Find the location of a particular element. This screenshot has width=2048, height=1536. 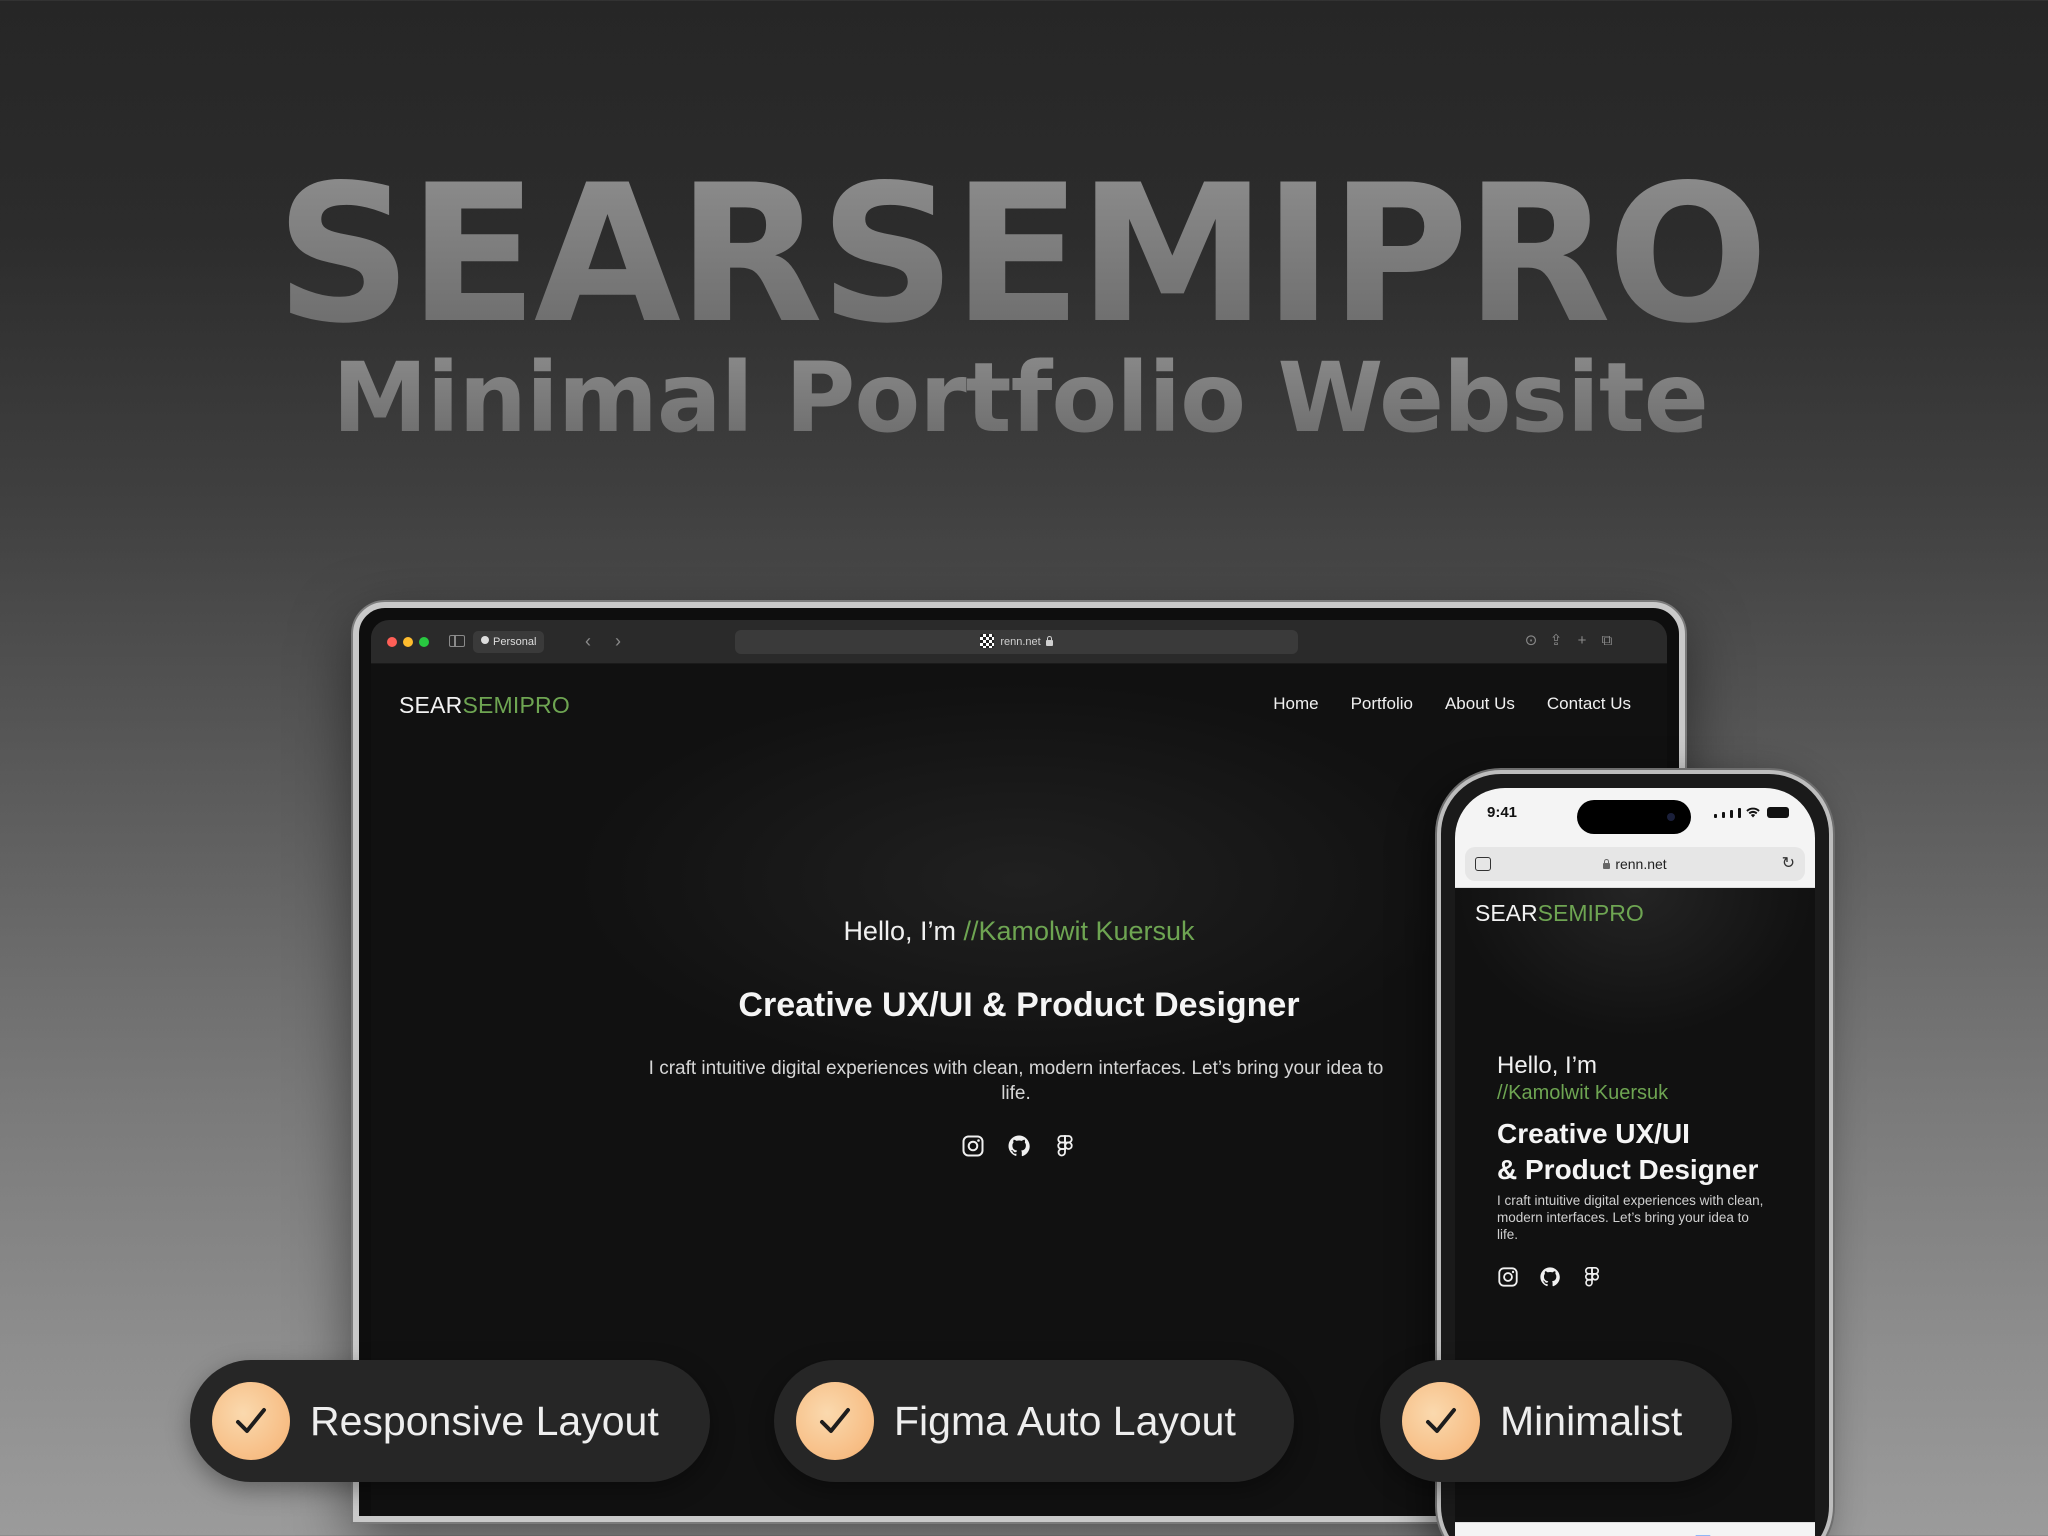

favicon-icon is located at coordinates (987, 641).